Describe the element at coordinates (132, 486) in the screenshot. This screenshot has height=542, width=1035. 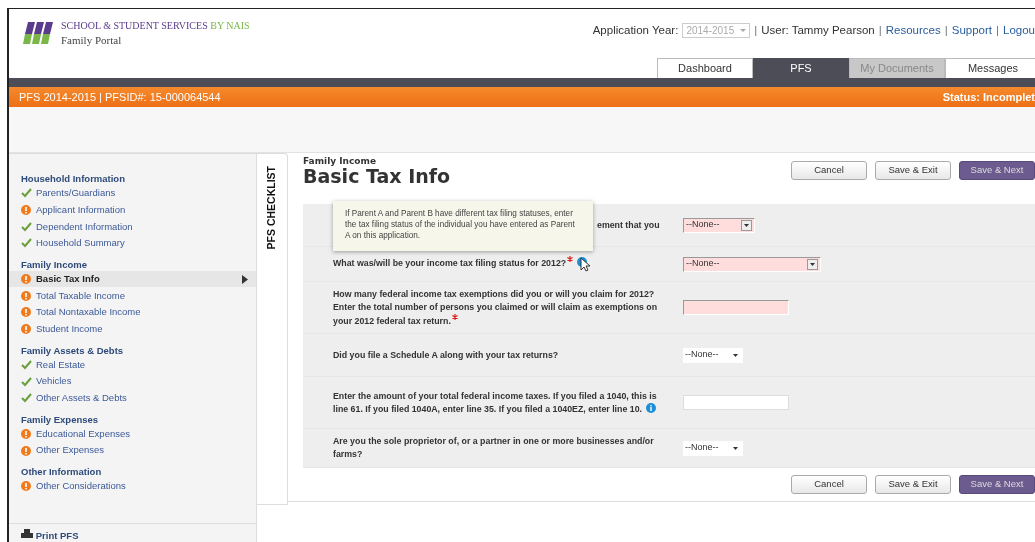
I see `sidebar-item: Other Considerations` at that location.